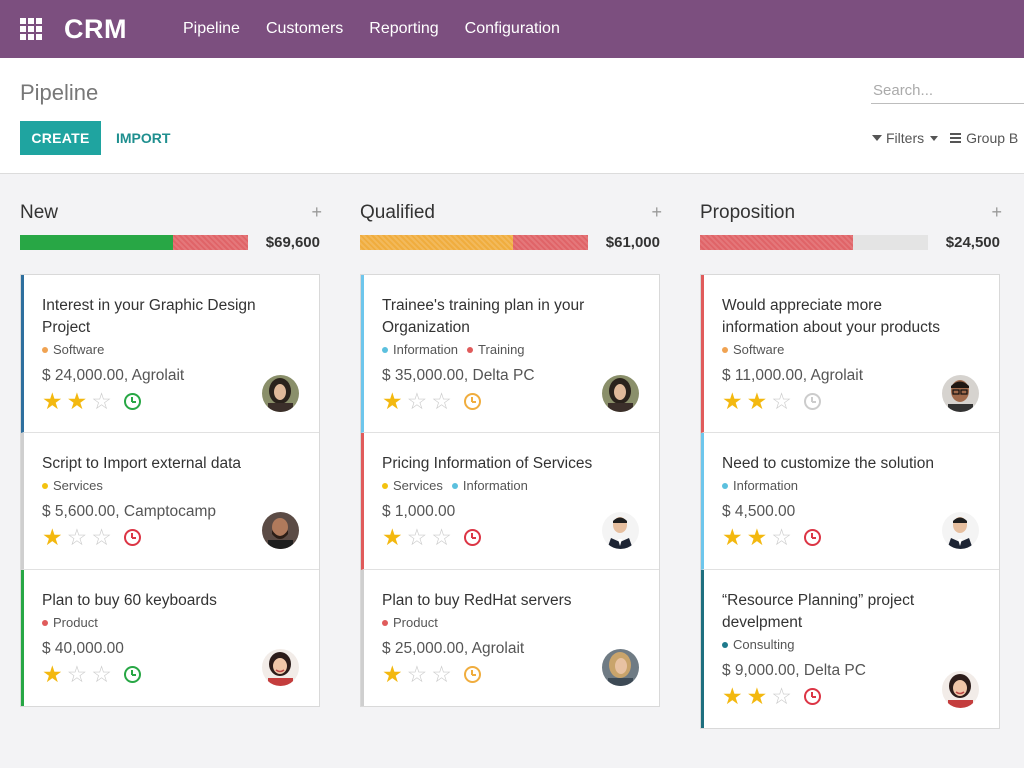 Image resolution: width=1024 pixels, height=768 pixels. Describe the element at coordinates (818, 611) in the screenshot. I see `card-title: “Resource Planning” project develpment` at that location.